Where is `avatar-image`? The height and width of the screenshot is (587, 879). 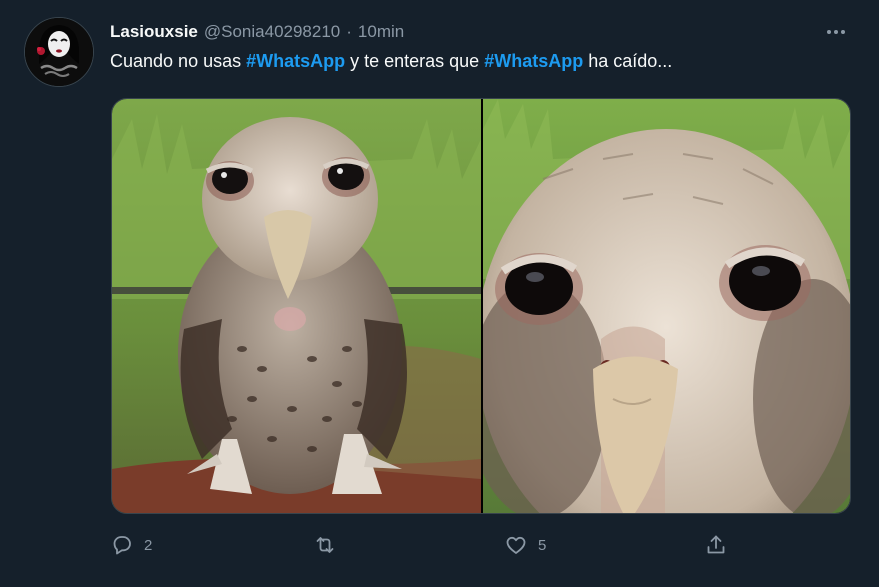 avatar-image is located at coordinates (59, 52).